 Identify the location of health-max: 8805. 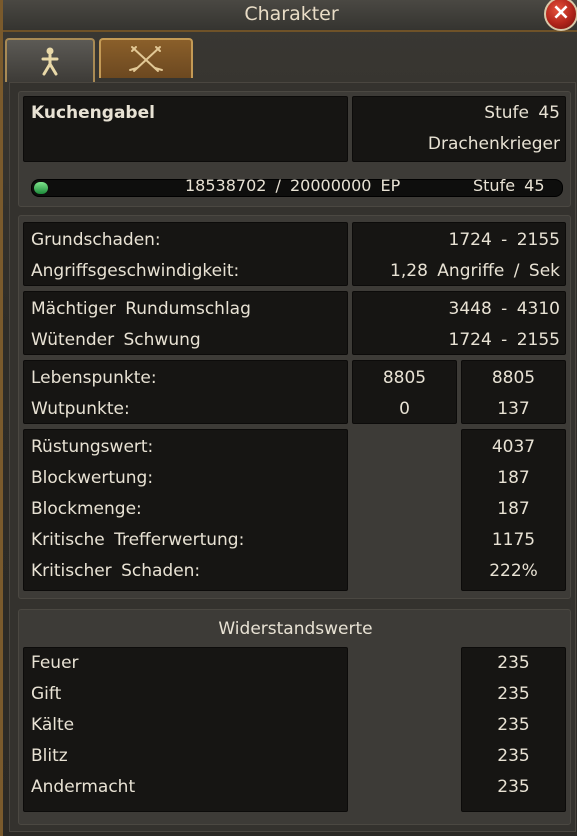
(513, 378).